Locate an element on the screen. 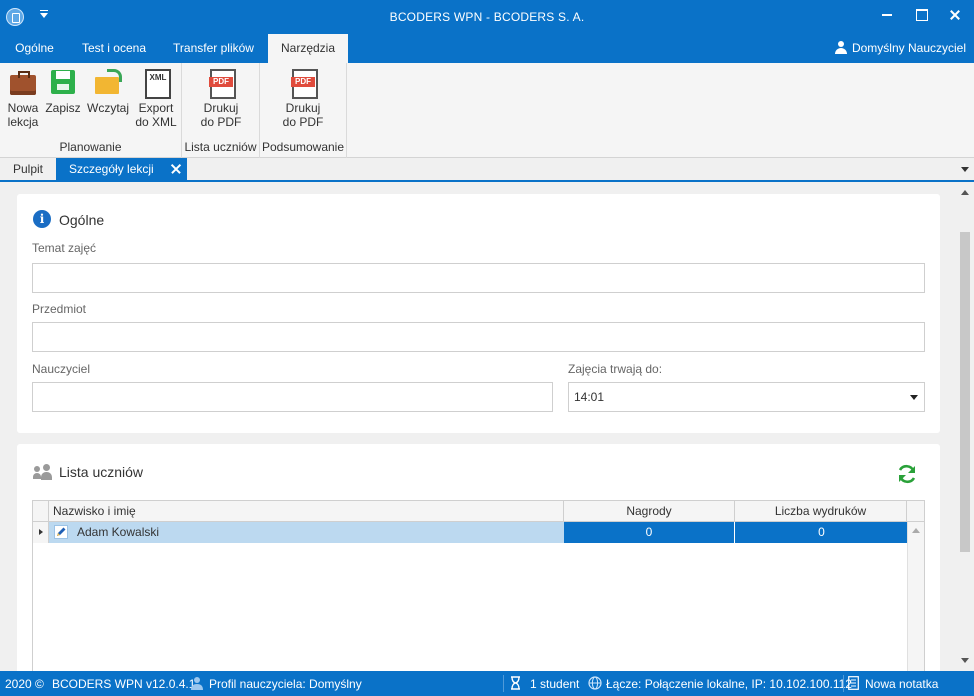 The width and height of the screenshot is (974, 696). ribbon-group-label: Lista uczniów is located at coordinates (220, 147).